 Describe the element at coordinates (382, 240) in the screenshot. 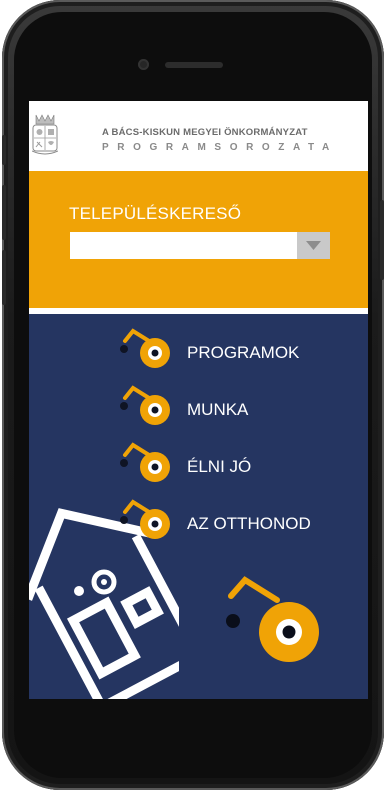

I see `power-button` at that location.